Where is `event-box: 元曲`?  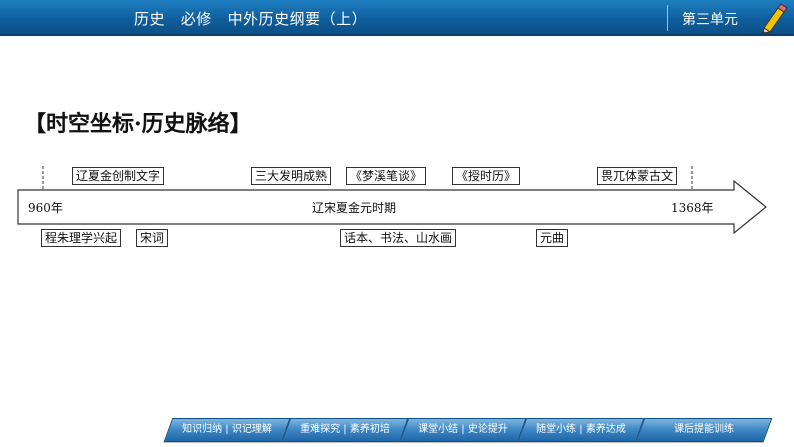 event-box: 元曲 is located at coordinates (552, 238).